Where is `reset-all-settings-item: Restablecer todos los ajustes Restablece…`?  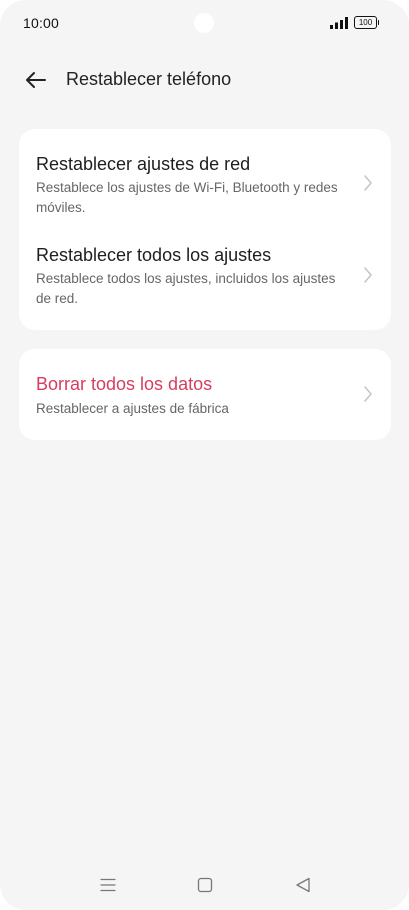 reset-all-settings-item: Restablecer todos los ajustes Restablece… is located at coordinates (205, 279).